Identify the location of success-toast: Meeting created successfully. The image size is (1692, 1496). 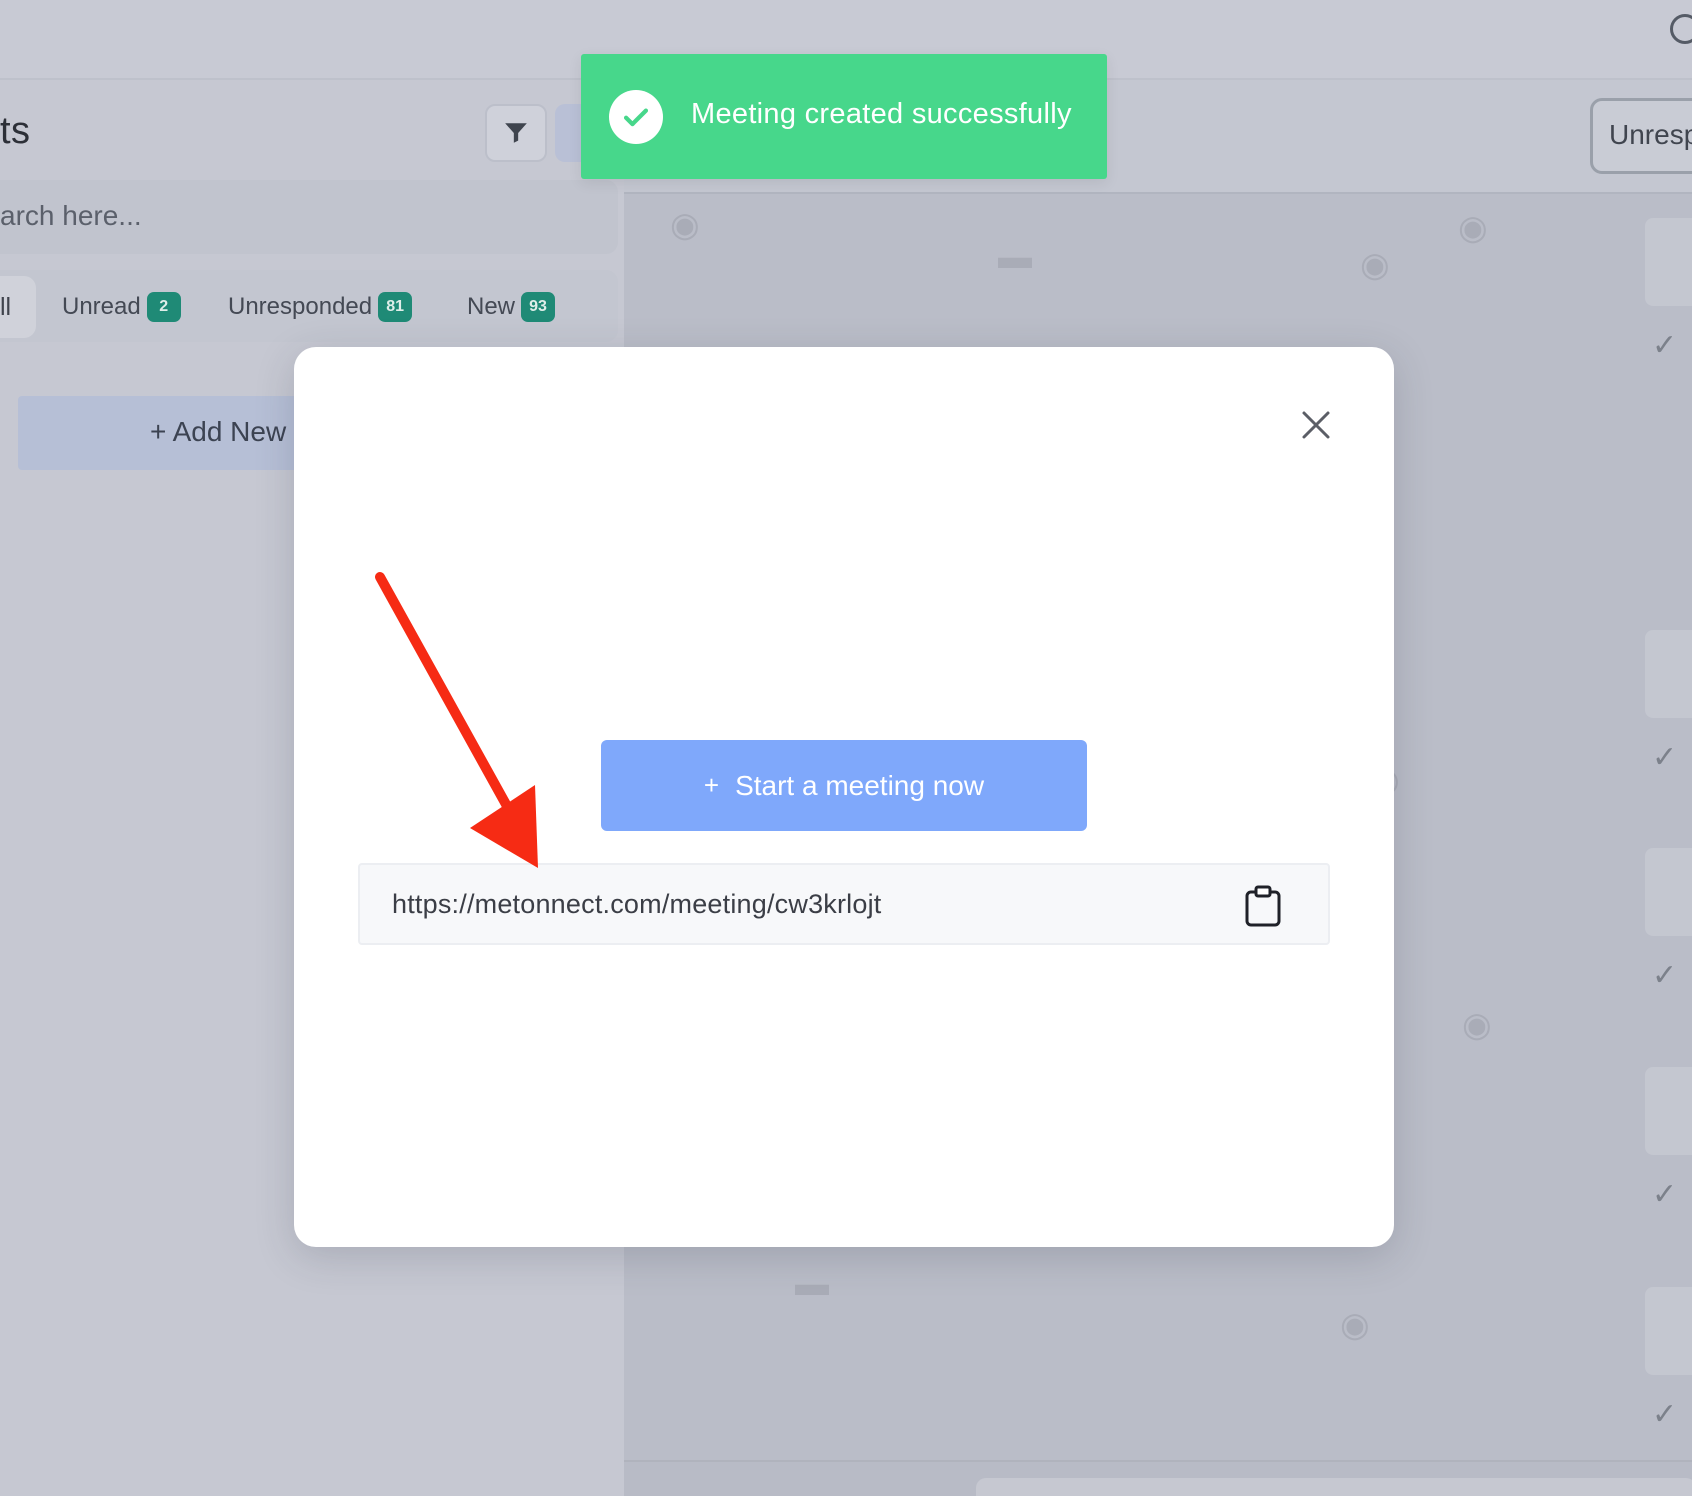
(844, 116).